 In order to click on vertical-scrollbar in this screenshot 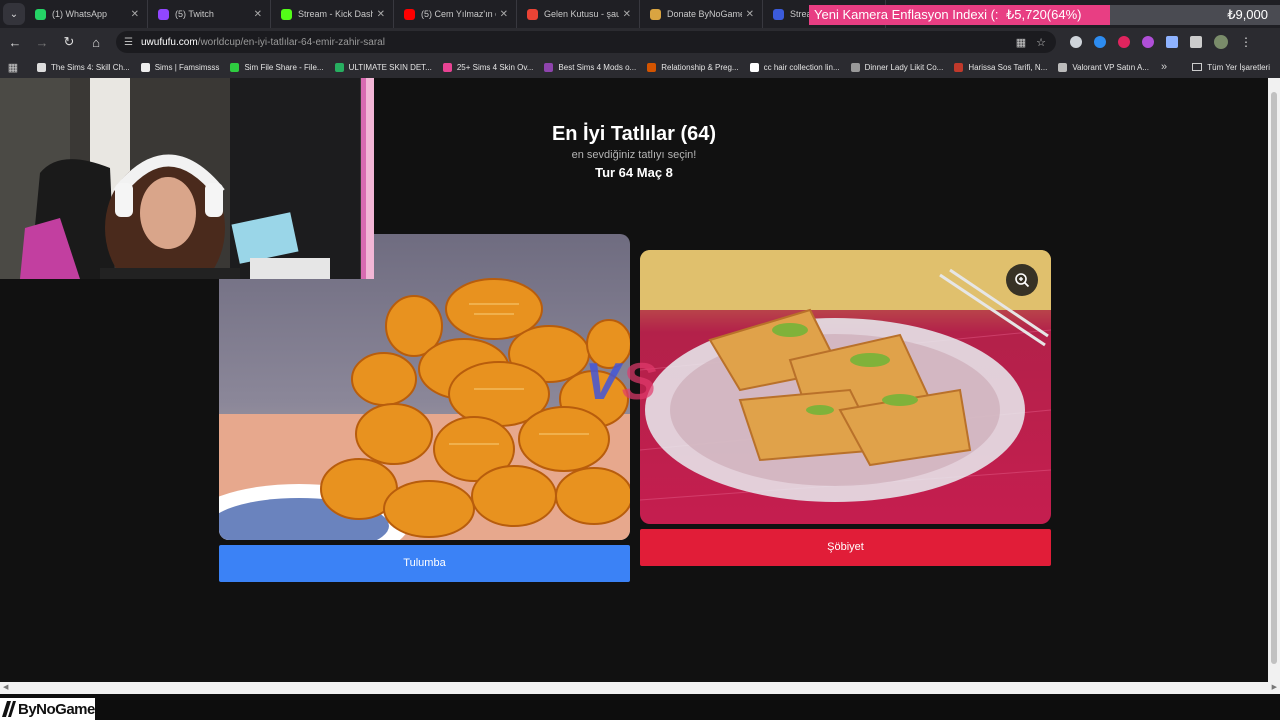, I will do `click(1274, 380)`.